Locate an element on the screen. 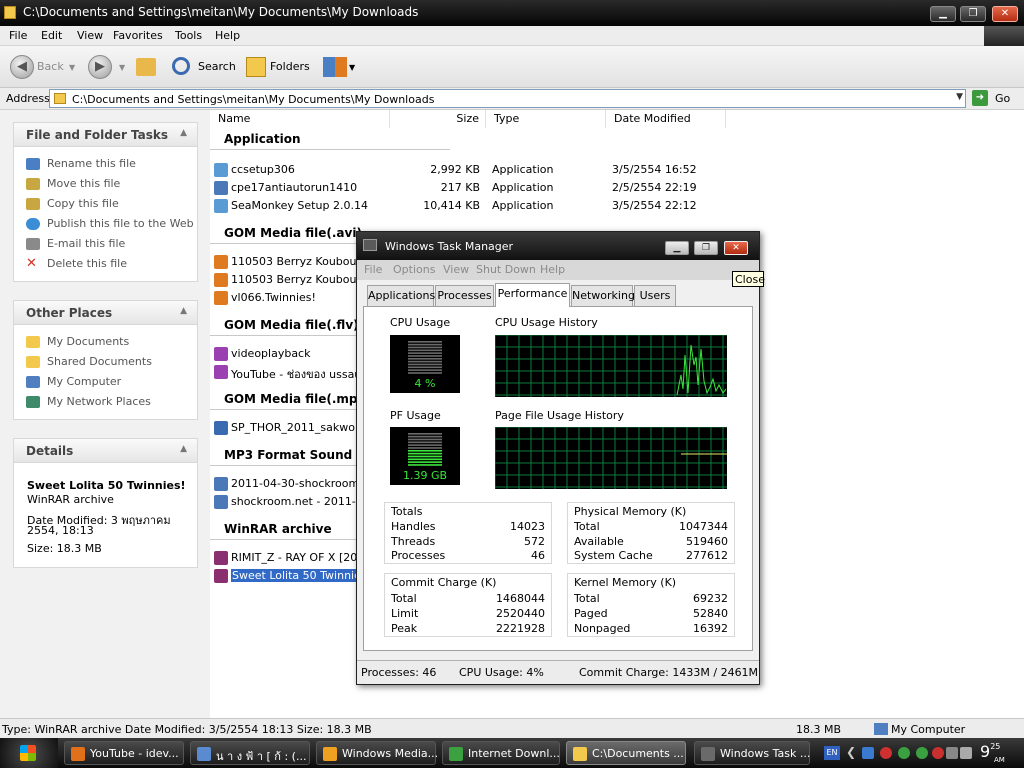 This screenshot has width=1024, height=768. language-indicator: EN is located at coordinates (832, 753).